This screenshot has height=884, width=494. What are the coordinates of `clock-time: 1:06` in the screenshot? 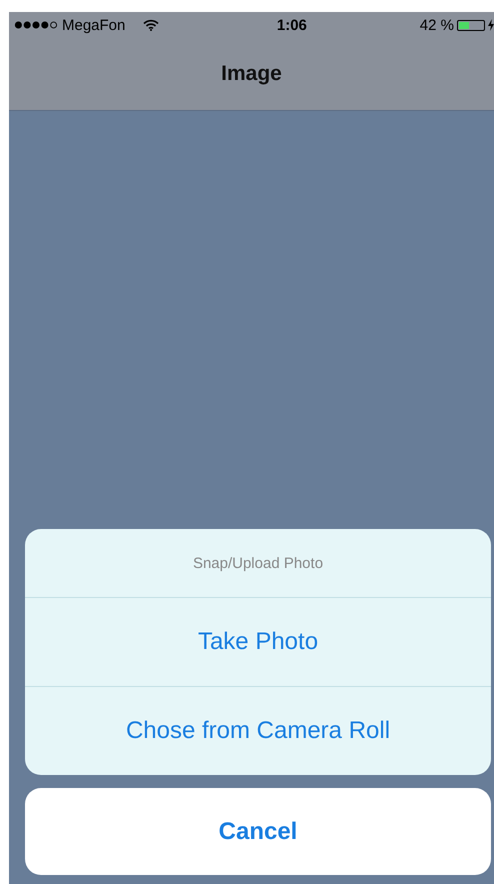 It's located at (291, 25).